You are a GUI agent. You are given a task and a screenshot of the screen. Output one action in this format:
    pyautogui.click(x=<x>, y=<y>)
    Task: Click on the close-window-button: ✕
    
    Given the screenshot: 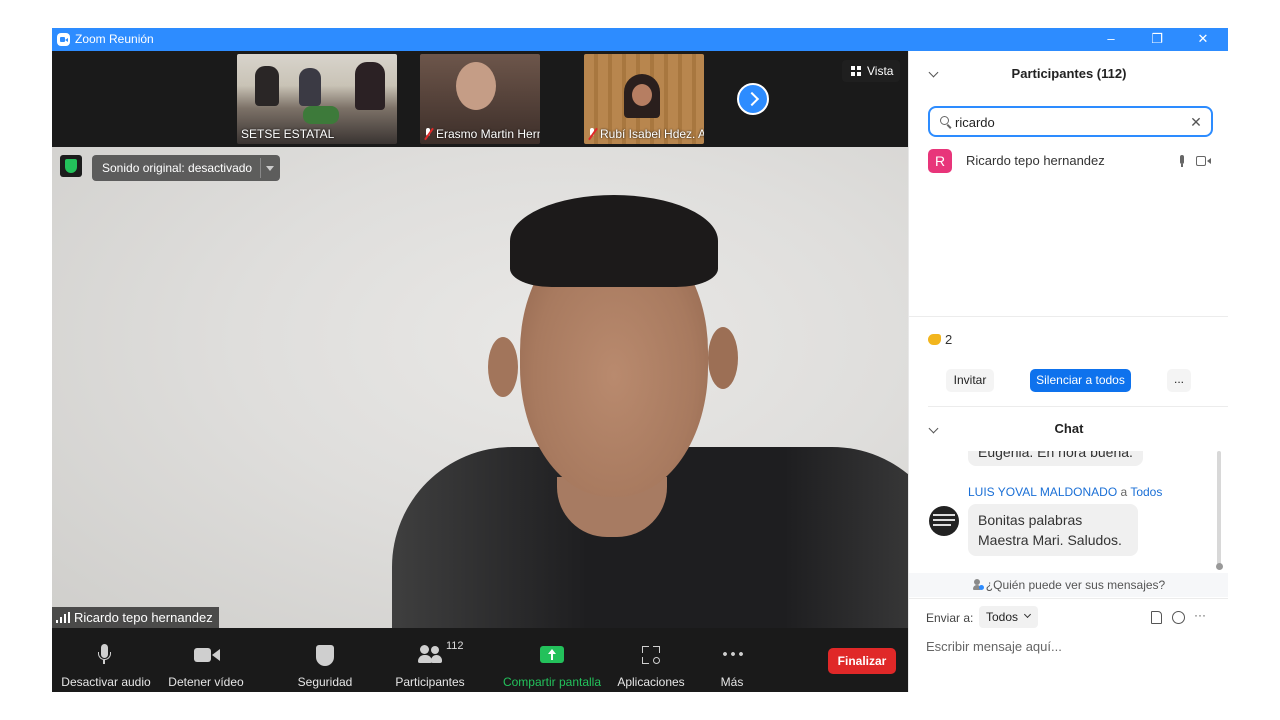 What is the action you would take?
    pyautogui.click(x=1203, y=39)
    